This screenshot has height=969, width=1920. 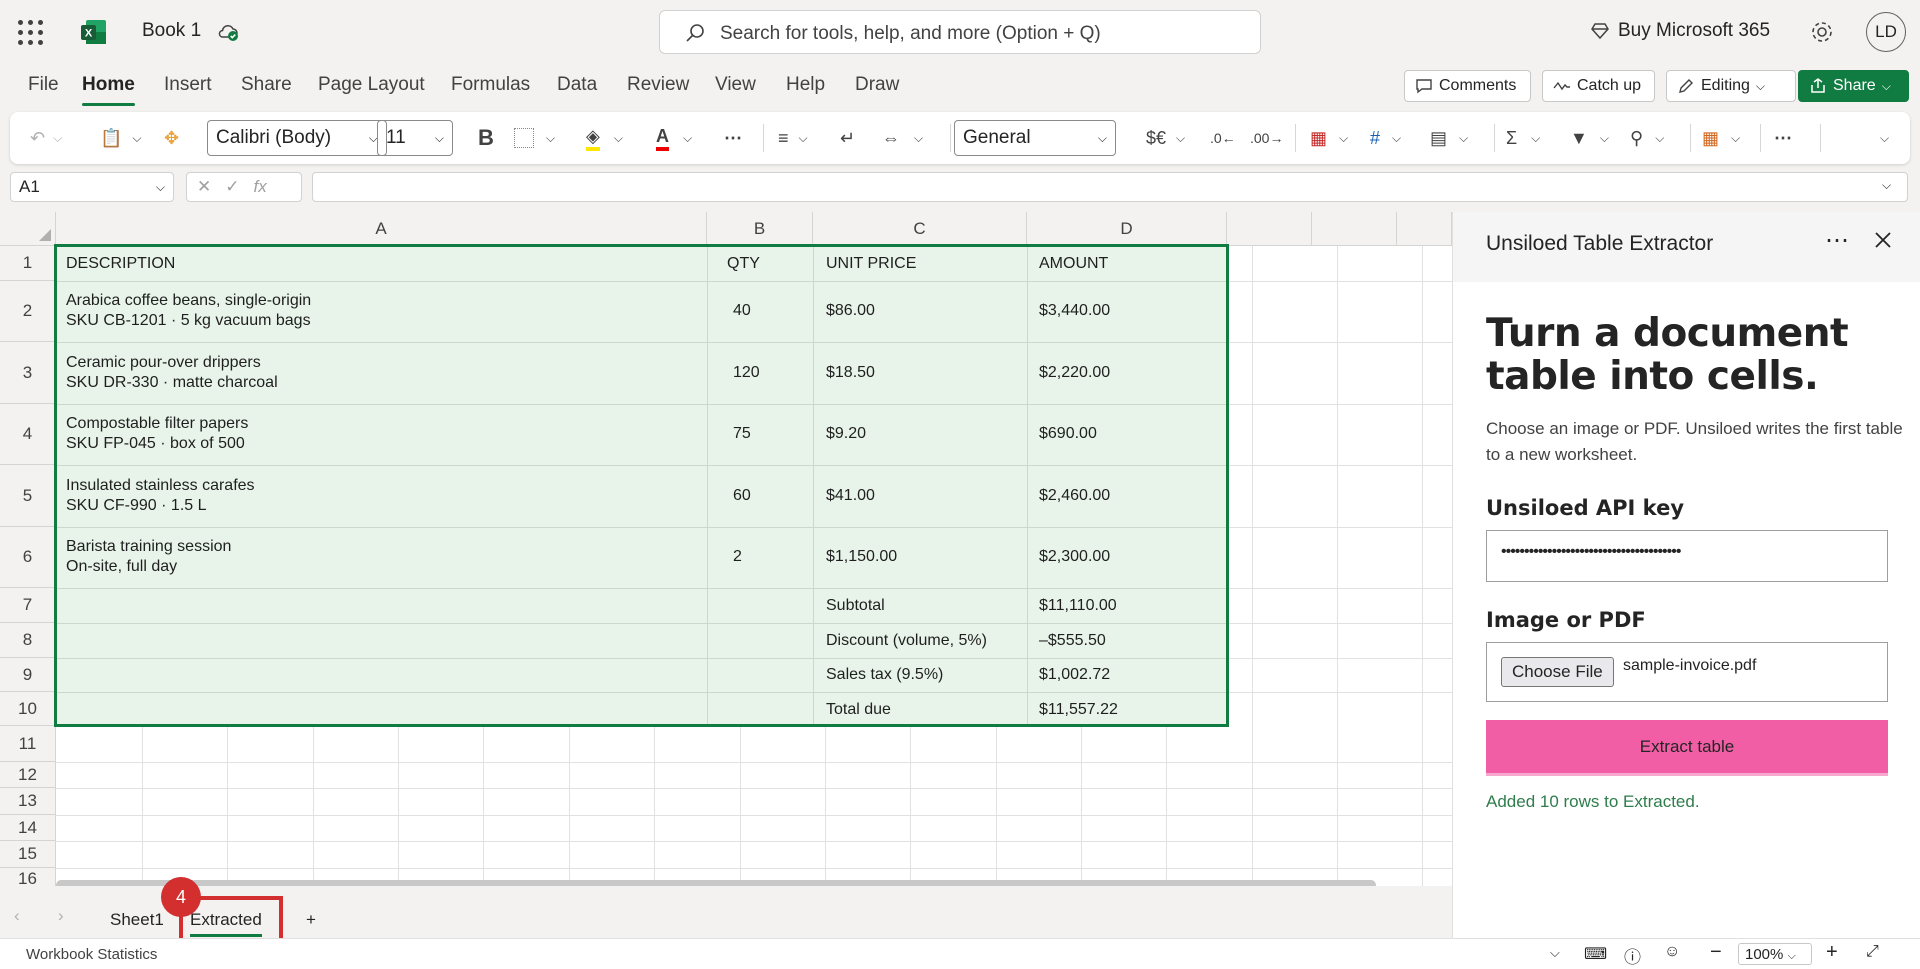 I want to click on cell-d6: $2,300.00, so click(x=1074, y=557).